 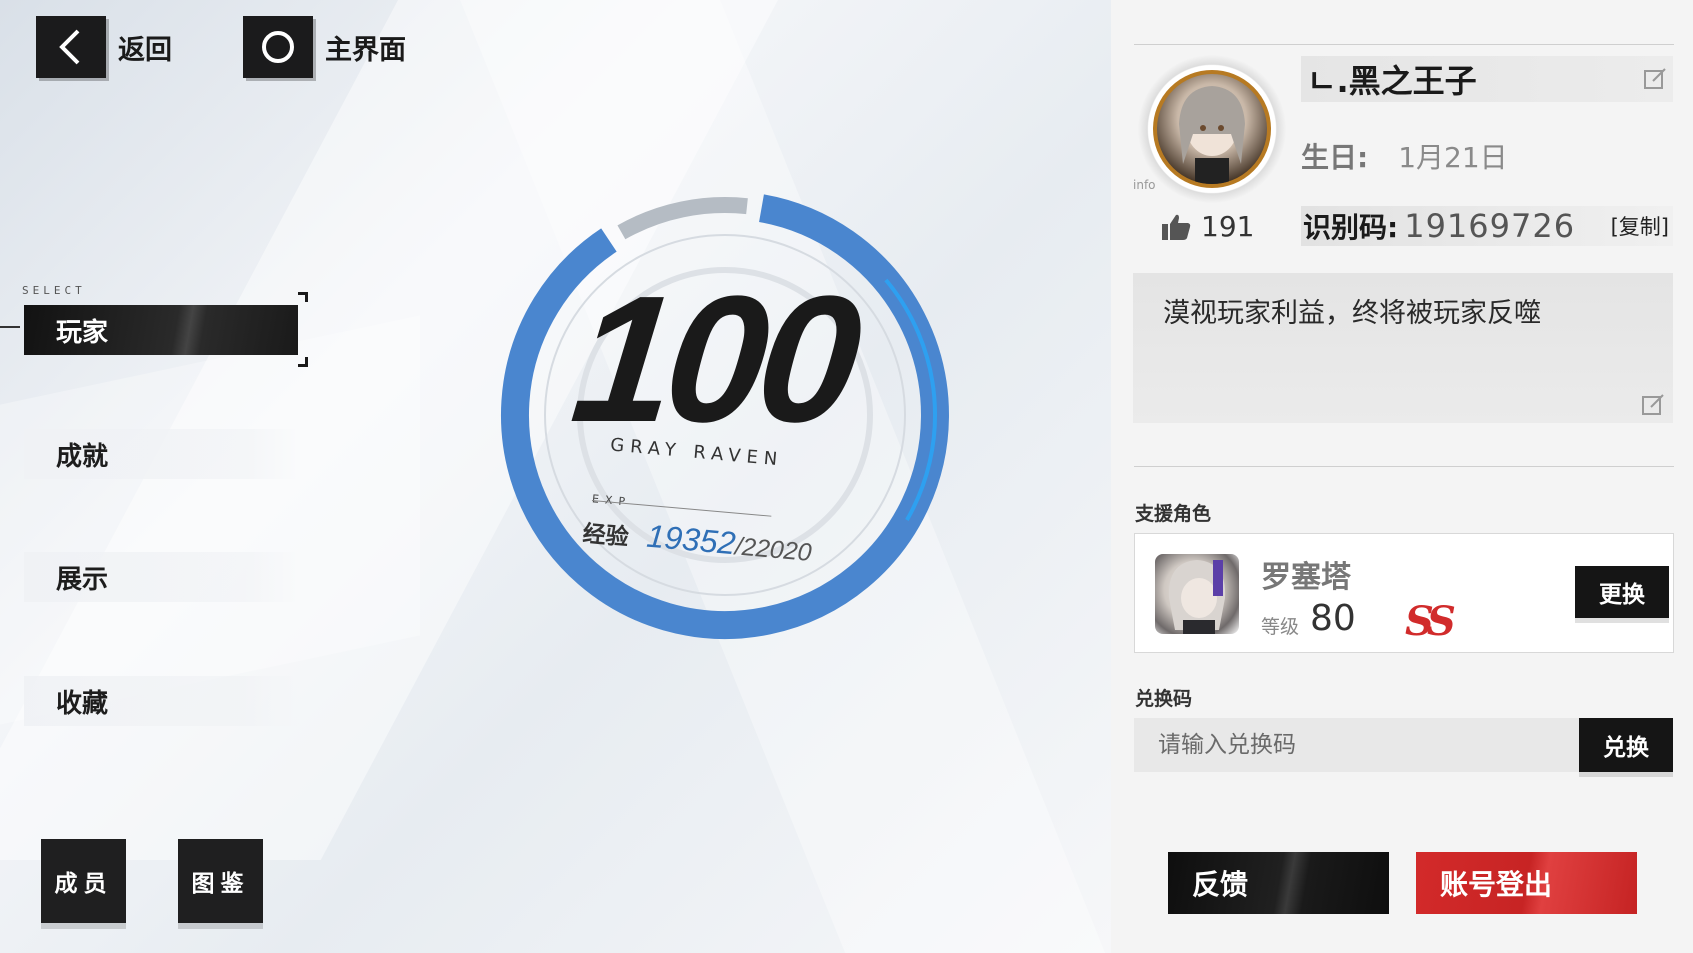 I want to click on sidebar-item-player: 玩家, so click(x=161, y=330).